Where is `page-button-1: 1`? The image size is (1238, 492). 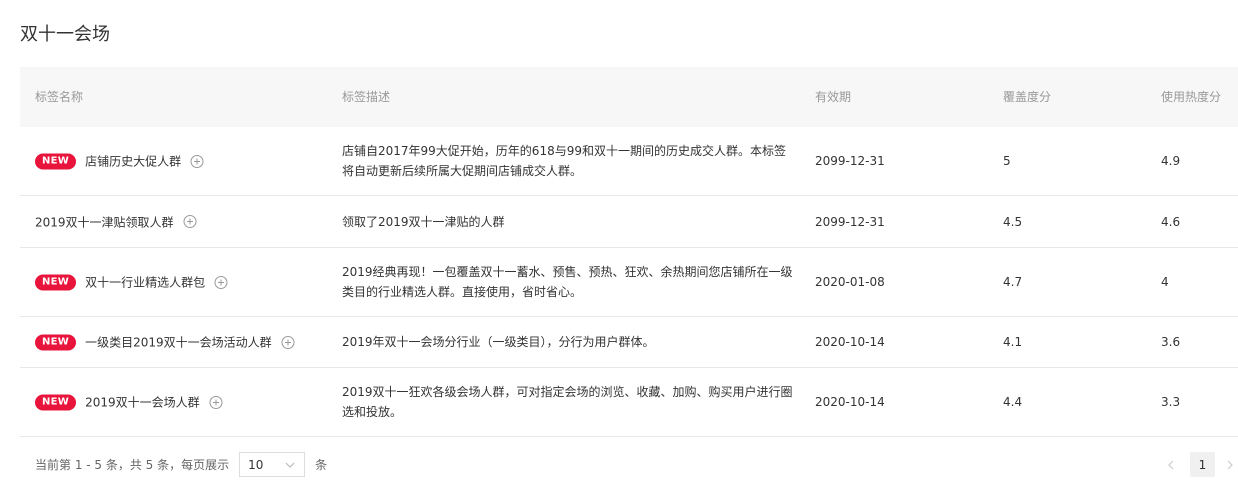
page-button-1: 1 is located at coordinates (1202, 464).